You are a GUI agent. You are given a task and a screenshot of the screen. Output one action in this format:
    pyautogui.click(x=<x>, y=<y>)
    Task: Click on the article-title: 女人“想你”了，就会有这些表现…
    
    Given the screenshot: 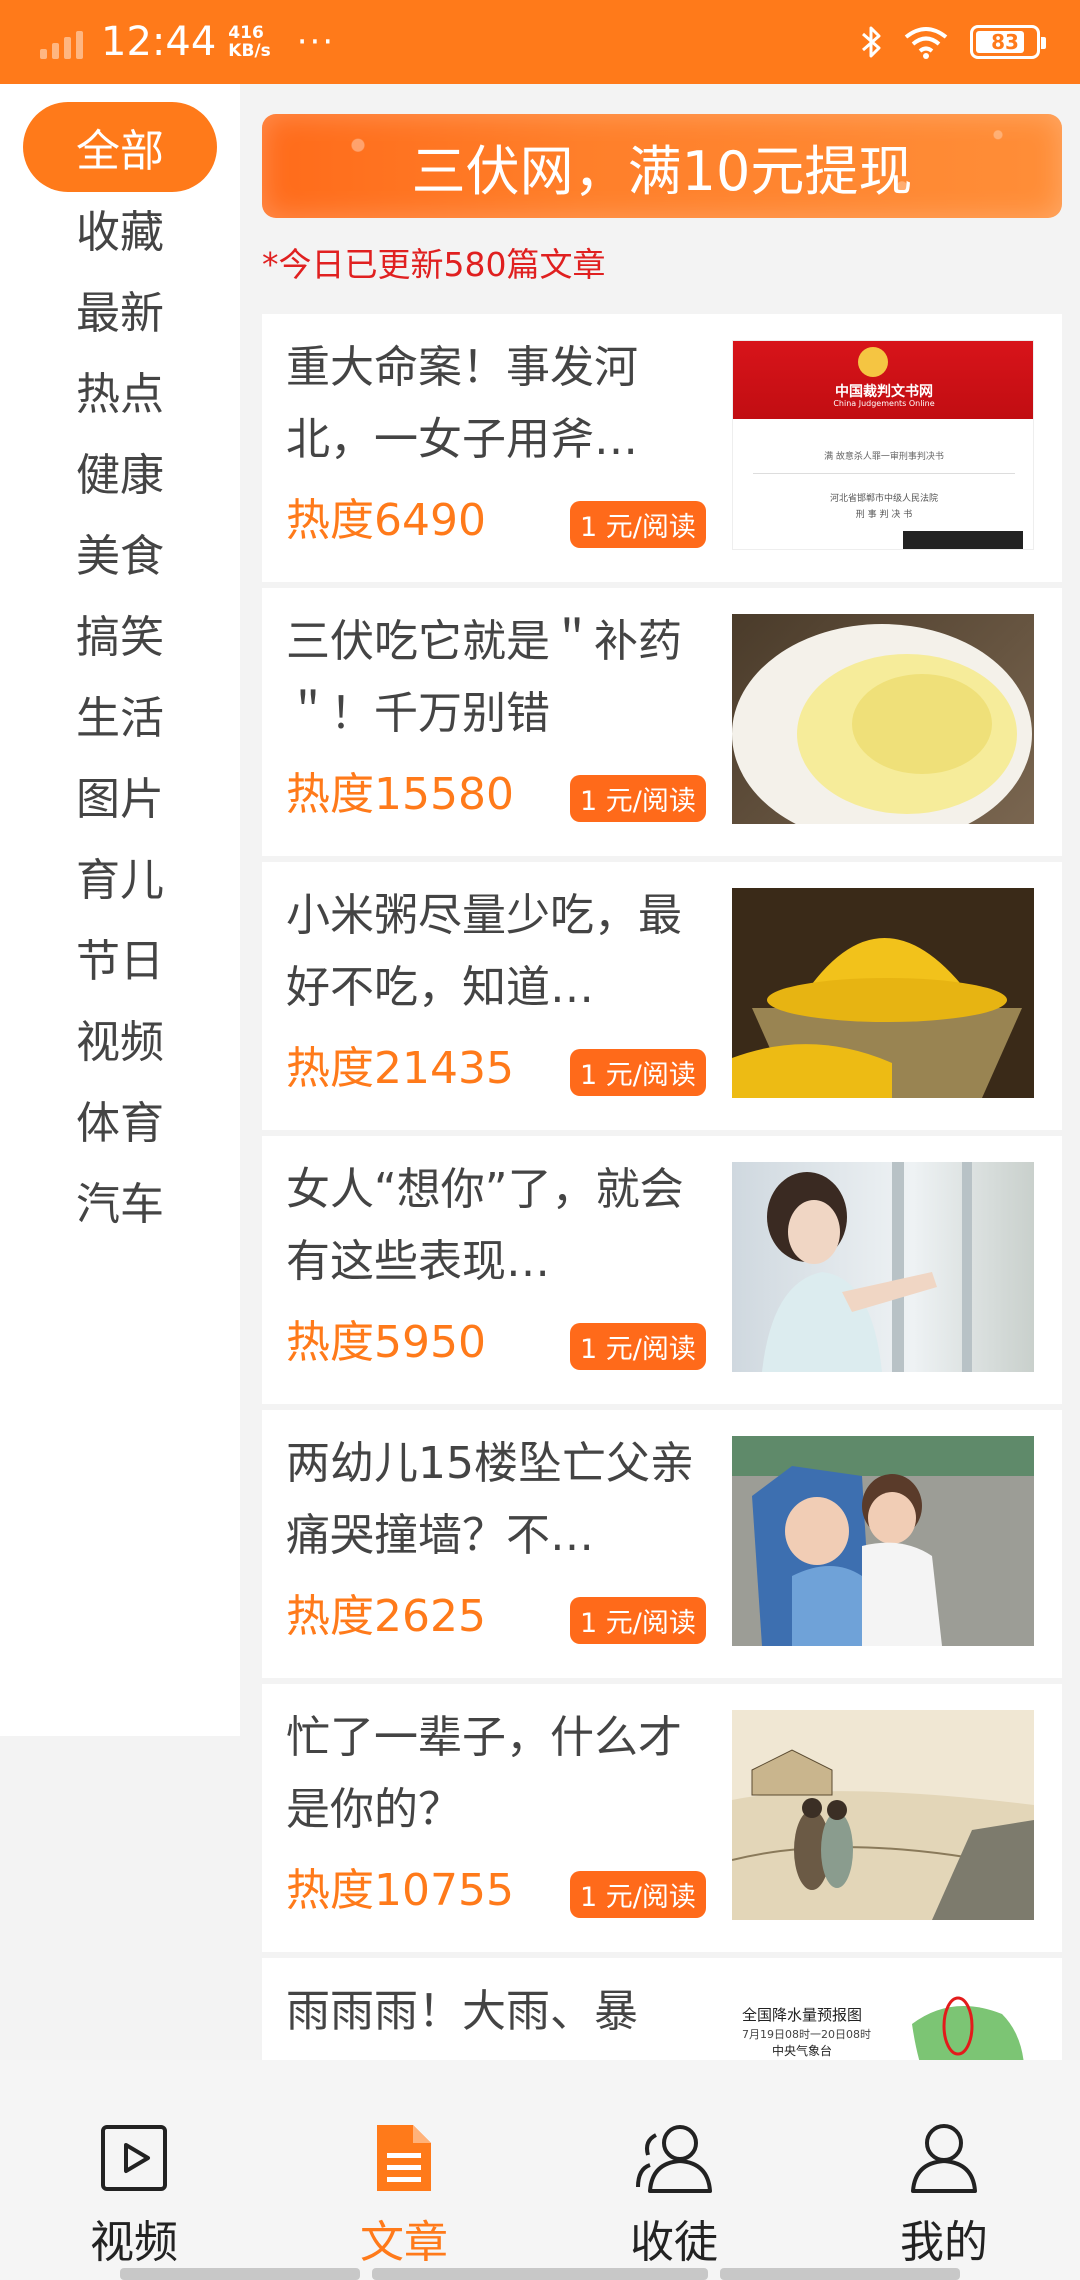 What is the action you would take?
    pyautogui.click(x=485, y=1225)
    